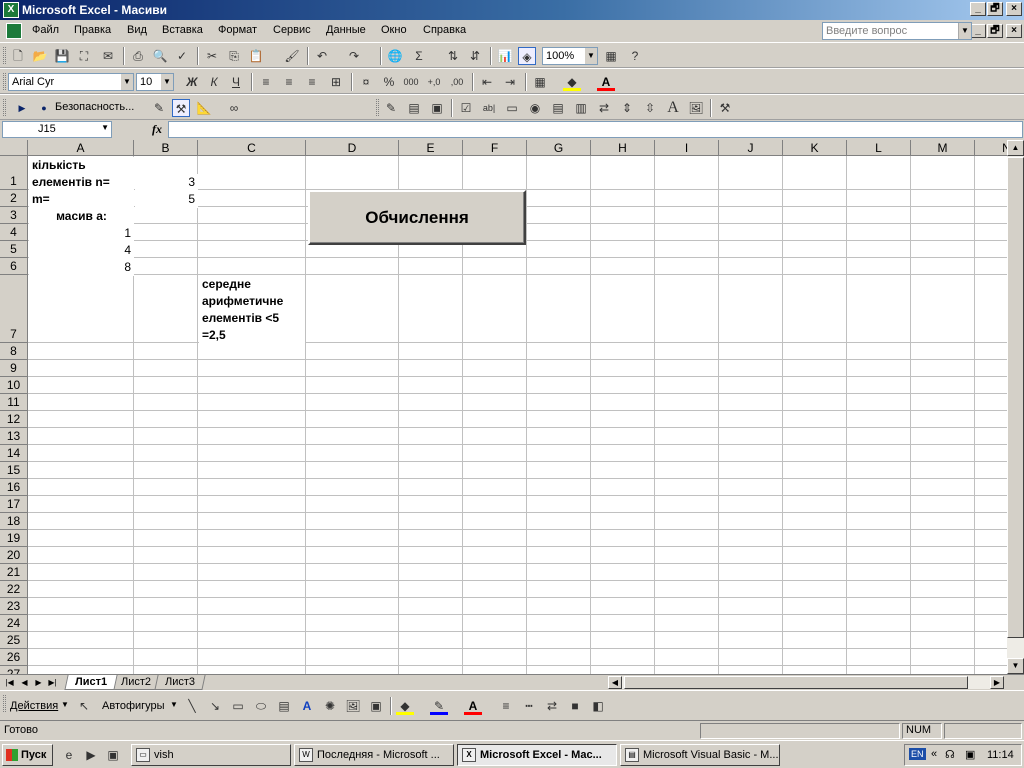 Image resolution: width=1024 pixels, height=768 pixels. I want to click on row-header: 7, so click(14, 309).